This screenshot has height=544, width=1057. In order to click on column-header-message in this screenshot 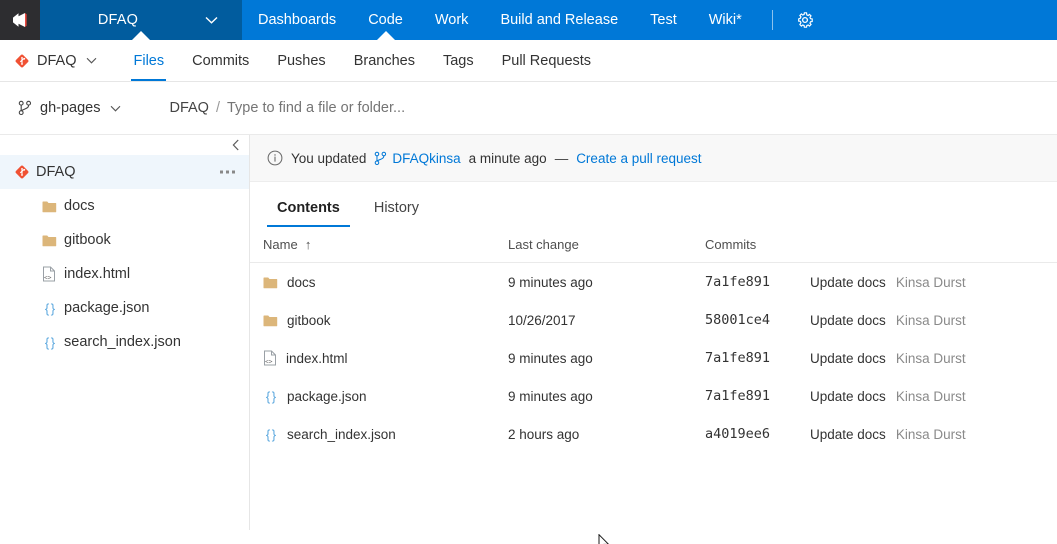, I will do `click(933, 245)`.